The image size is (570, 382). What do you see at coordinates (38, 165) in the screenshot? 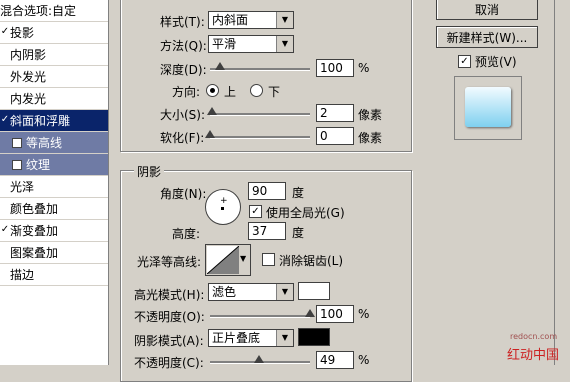
I see `style-item-label: 纹理` at bounding box center [38, 165].